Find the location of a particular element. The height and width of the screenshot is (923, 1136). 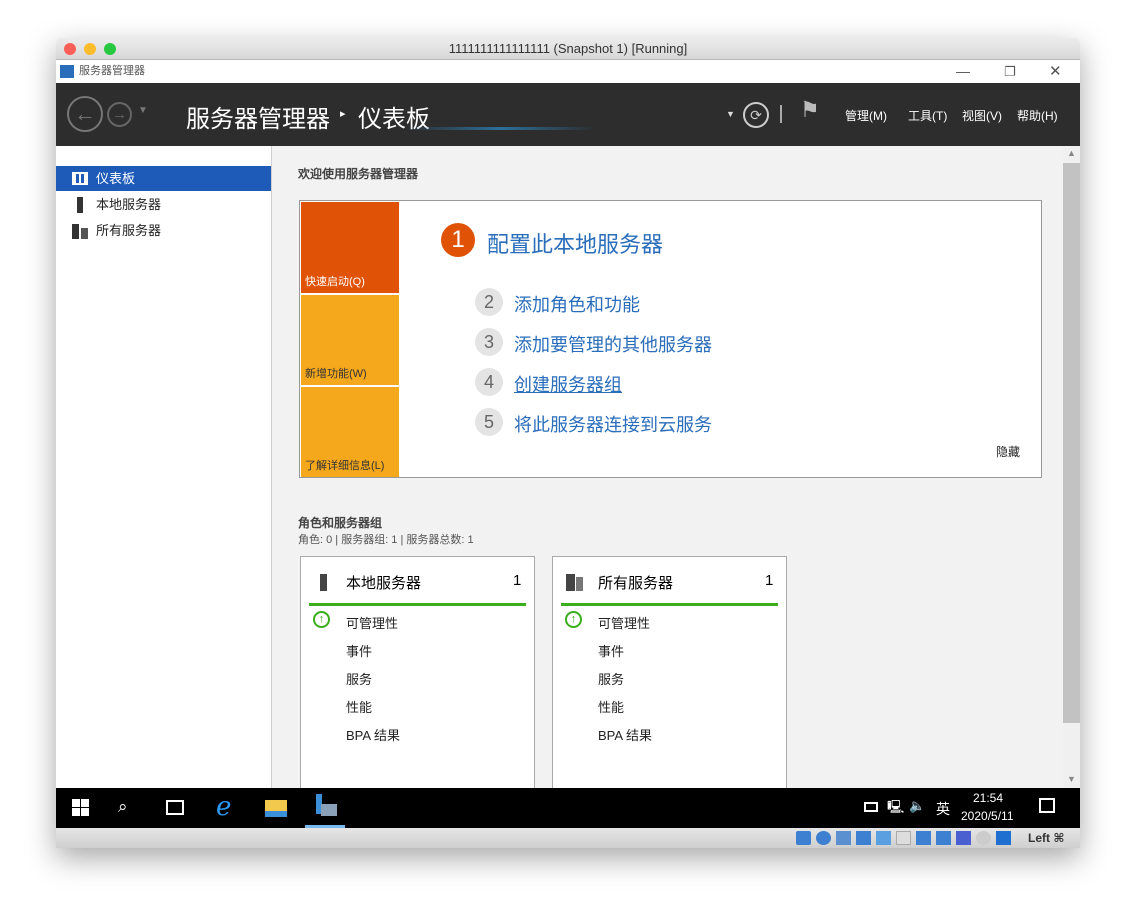

divider is located at coordinates (781, 114).